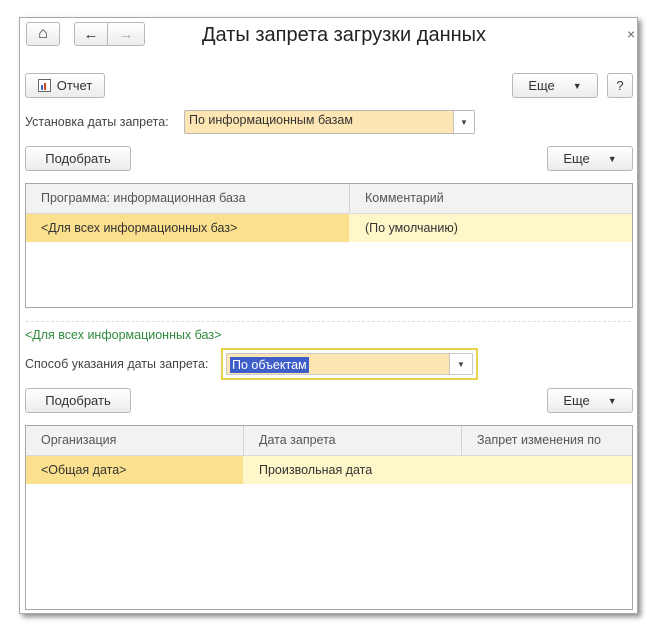  Describe the element at coordinates (344, 35) in the screenshot. I see `window-title: Даты запрета загрузки данных` at that location.